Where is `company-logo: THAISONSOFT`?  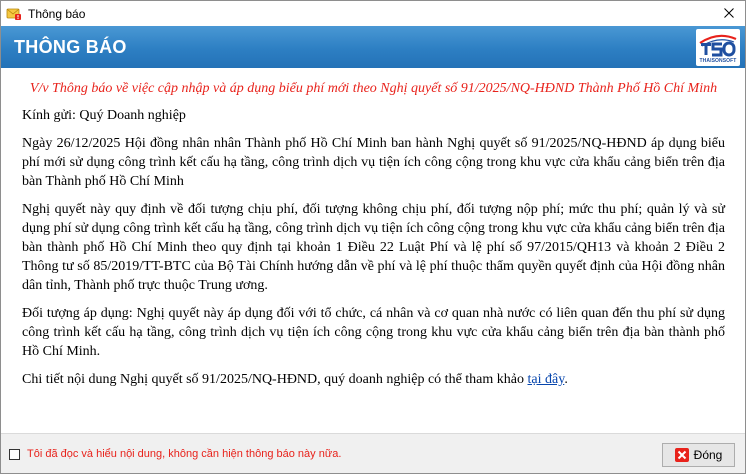 company-logo: THAISONSOFT is located at coordinates (718, 47).